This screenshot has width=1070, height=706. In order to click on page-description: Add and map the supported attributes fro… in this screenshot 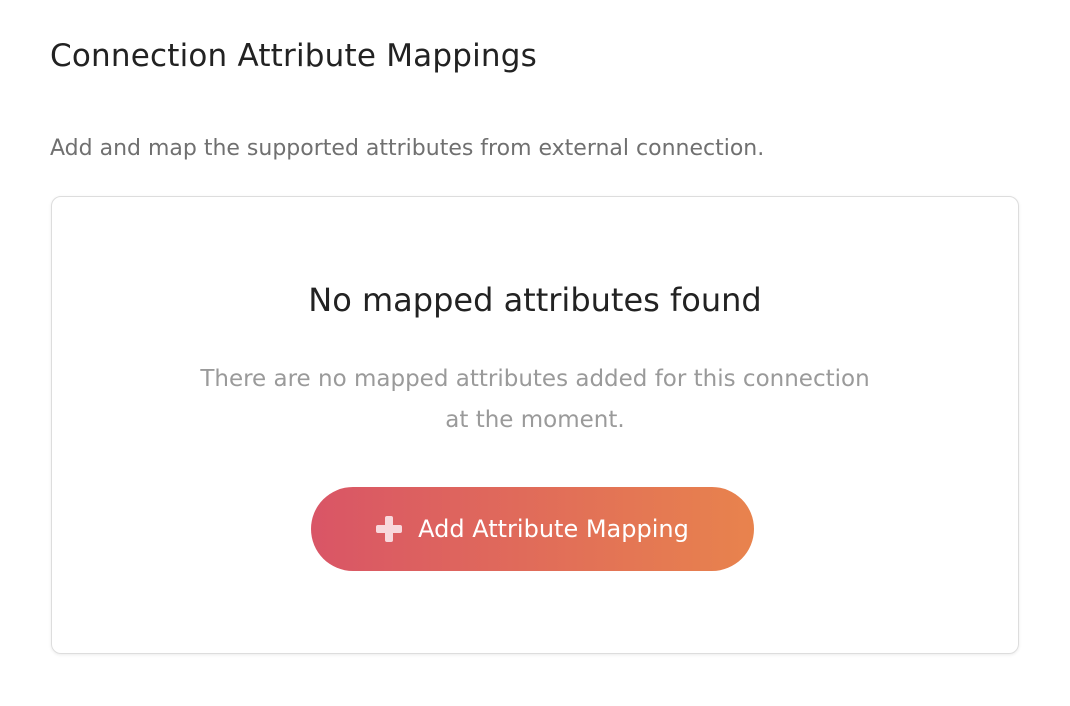, I will do `click(407, 148)`.